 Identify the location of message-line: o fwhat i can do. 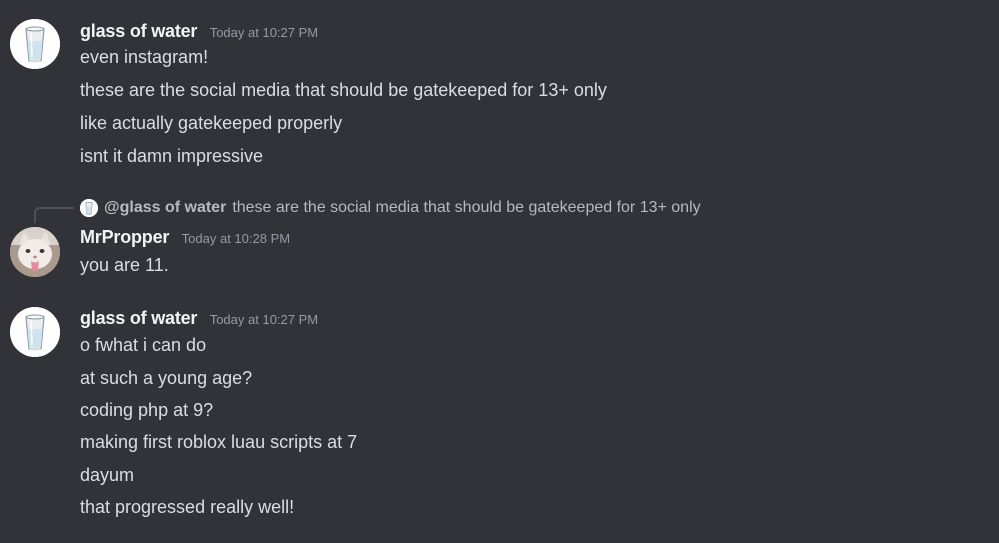
(143, 345).